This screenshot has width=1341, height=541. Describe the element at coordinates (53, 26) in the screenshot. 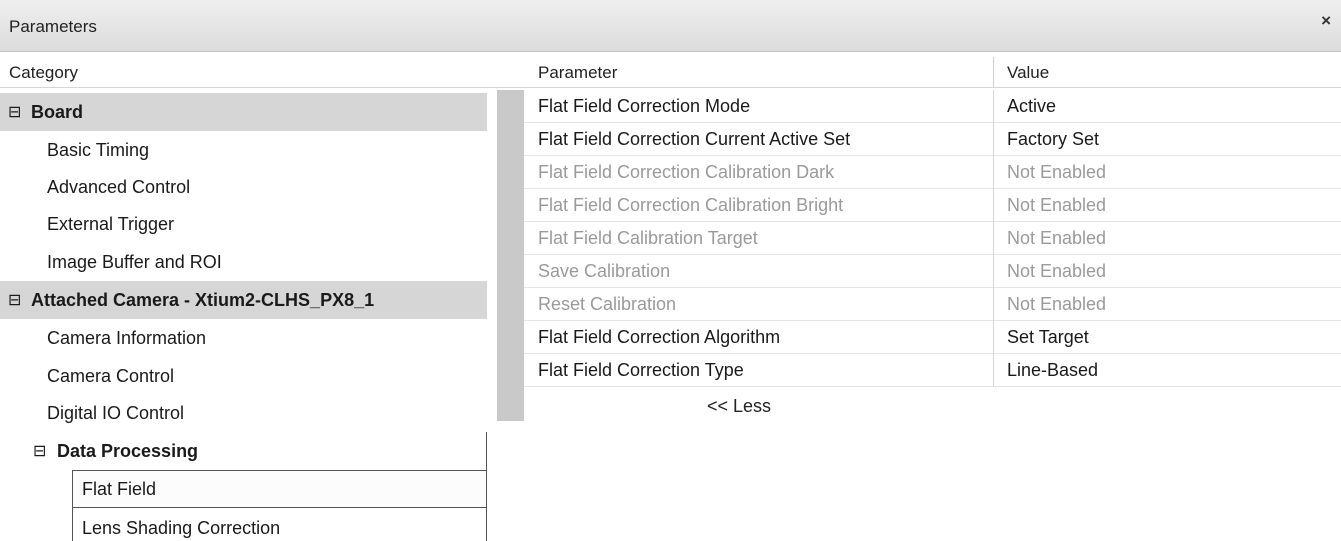

I see `window-title: Parameters` at that location.